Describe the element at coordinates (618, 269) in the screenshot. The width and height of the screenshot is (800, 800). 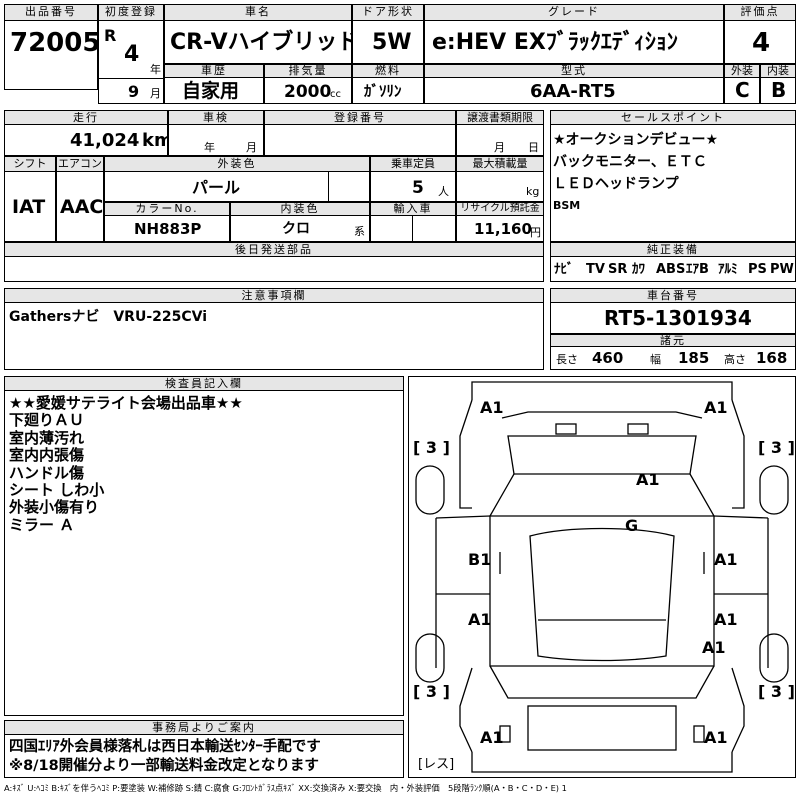
I see `equipment-item: SR` at that location.